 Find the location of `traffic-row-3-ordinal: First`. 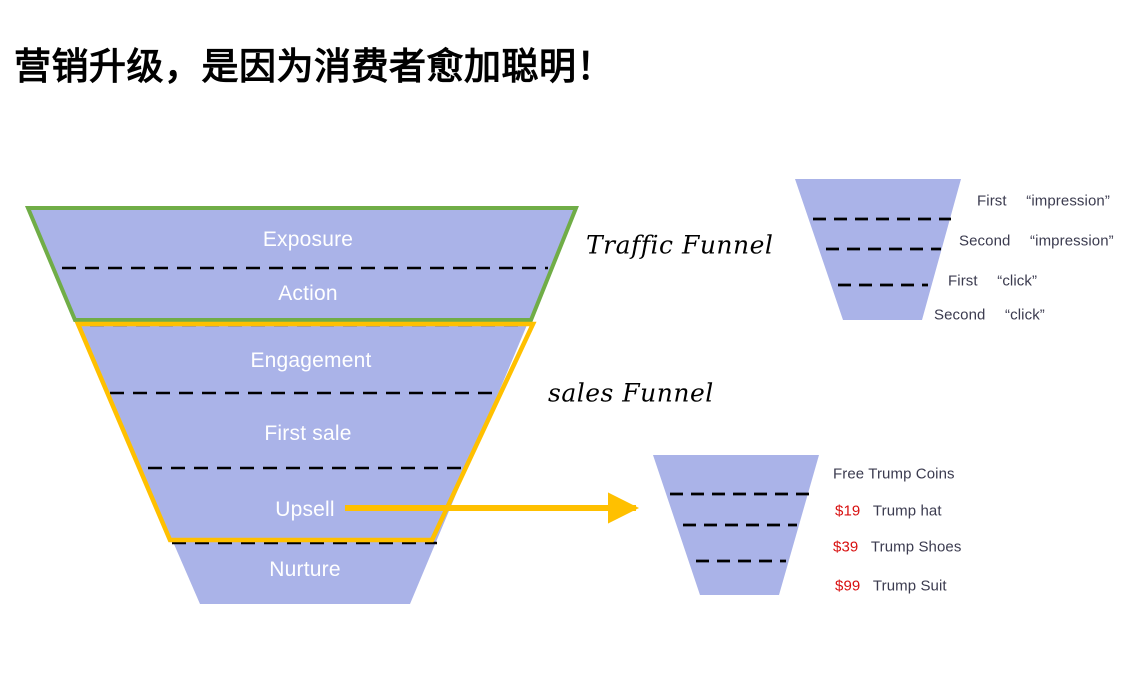

traffic-row-3-ordinal: First is located at coordinates (963, 281).